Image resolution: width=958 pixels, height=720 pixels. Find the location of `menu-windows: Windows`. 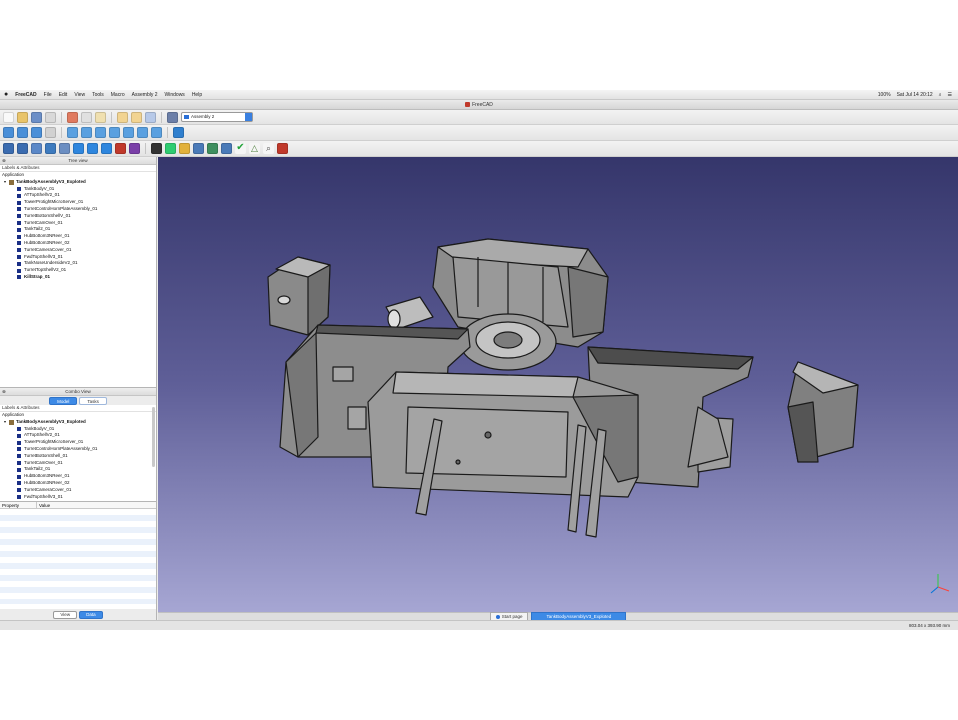

menu-windows: Windows is located at coordinates (175, 95).